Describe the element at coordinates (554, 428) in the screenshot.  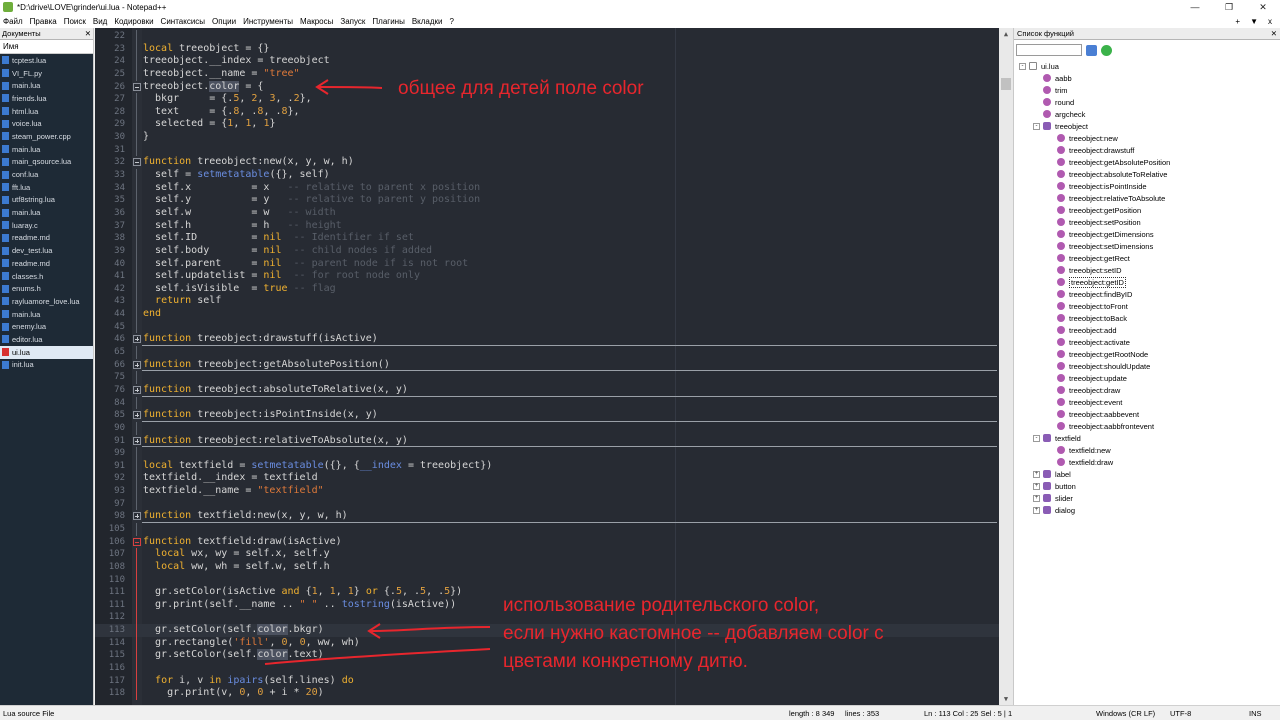
I see `code-line: 90` at that location.